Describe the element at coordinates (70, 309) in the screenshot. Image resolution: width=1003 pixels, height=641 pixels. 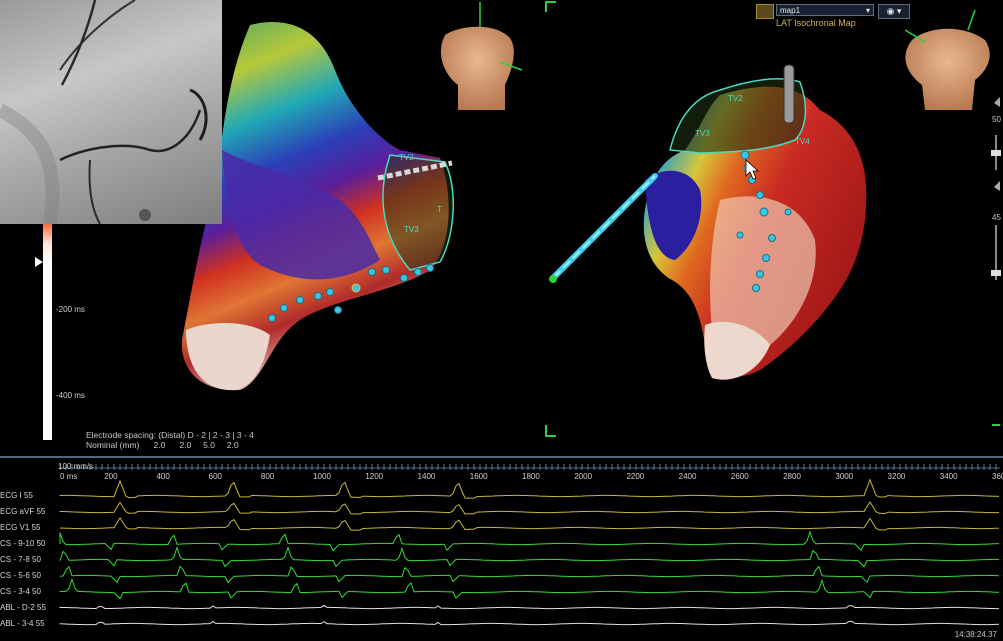
I see `scale-tick-200: -200 ms` at that location.